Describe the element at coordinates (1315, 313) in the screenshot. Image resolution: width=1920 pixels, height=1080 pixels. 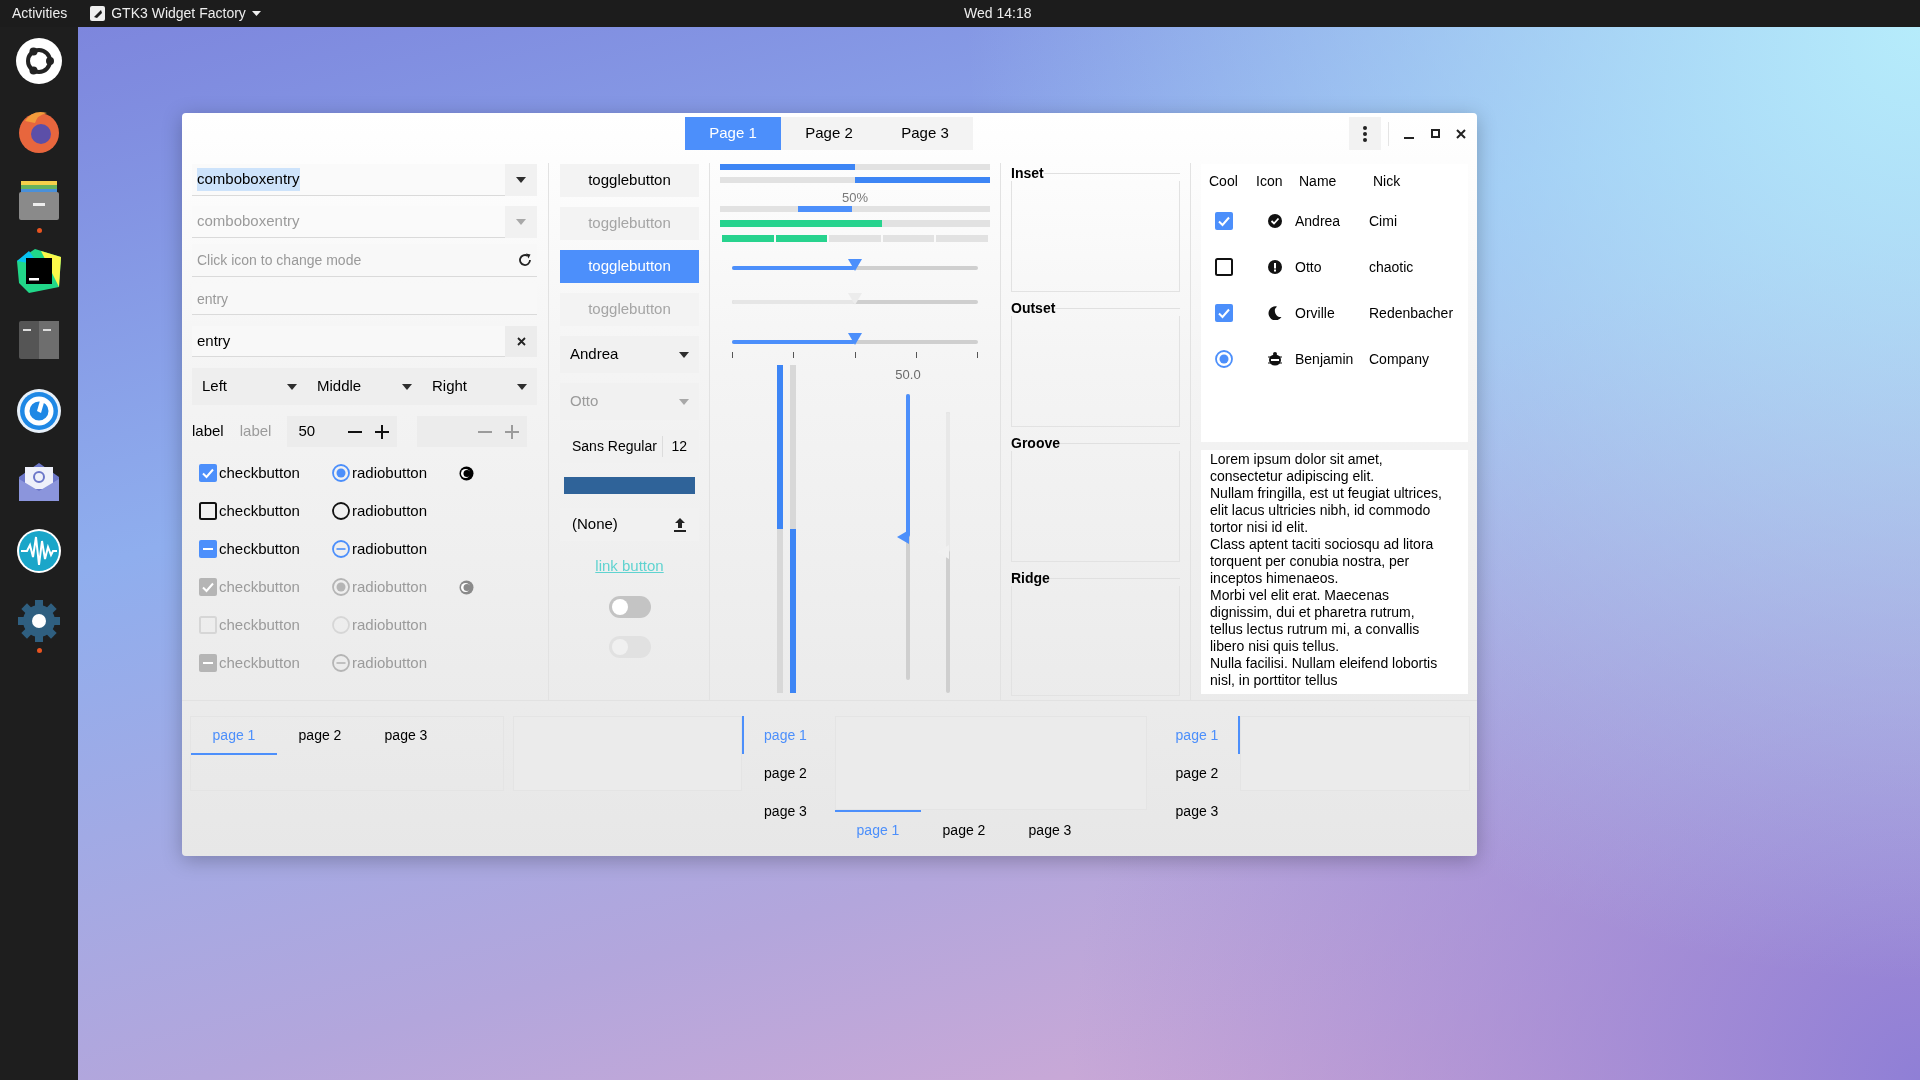
I see `table-cell-text: Orville` at that location.